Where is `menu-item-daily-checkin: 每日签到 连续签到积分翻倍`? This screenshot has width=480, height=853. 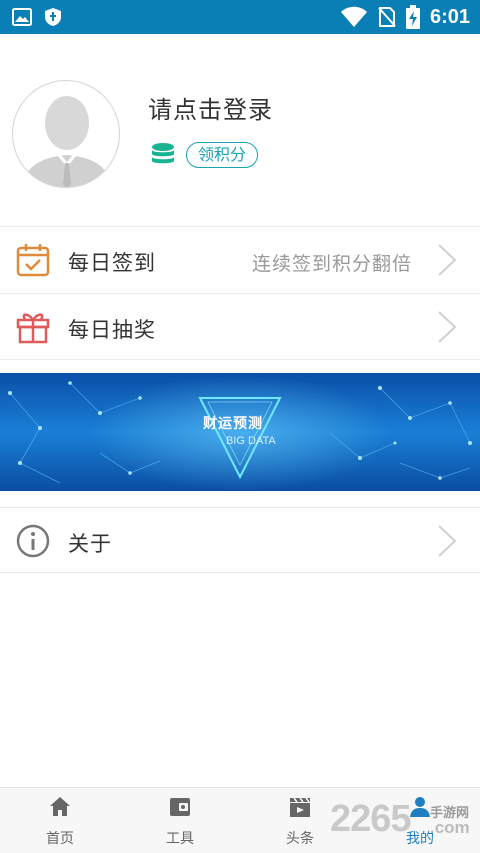 menu-item-daily-checkin: 每日签到 连续签到积分翻倍 is located at coordinates (240, 259).